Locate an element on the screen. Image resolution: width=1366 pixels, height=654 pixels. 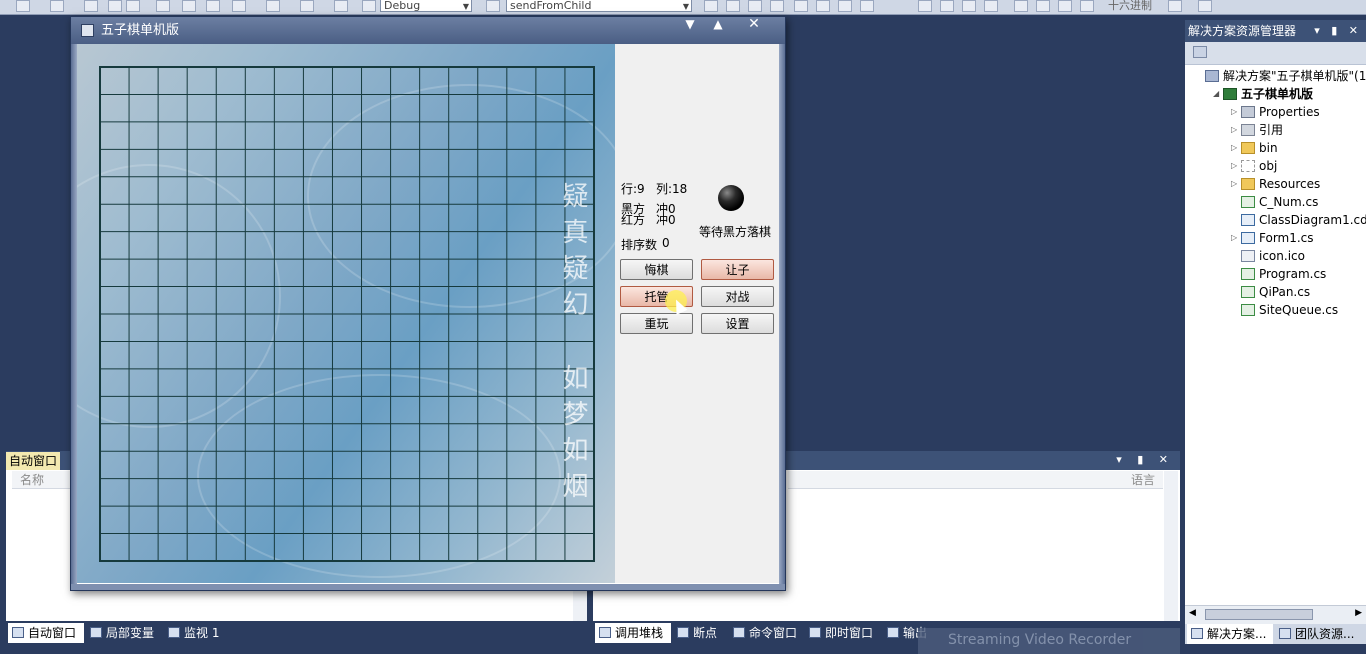
tab-breakpoints: 断点 is located at coordinates (701, 633).